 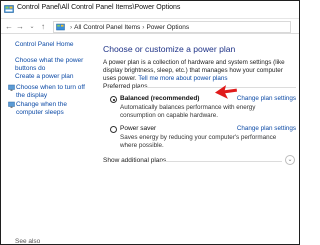 I want to click on breadcrumb-item-all-items: All Control Panel Items, so click(x=107, y=27).